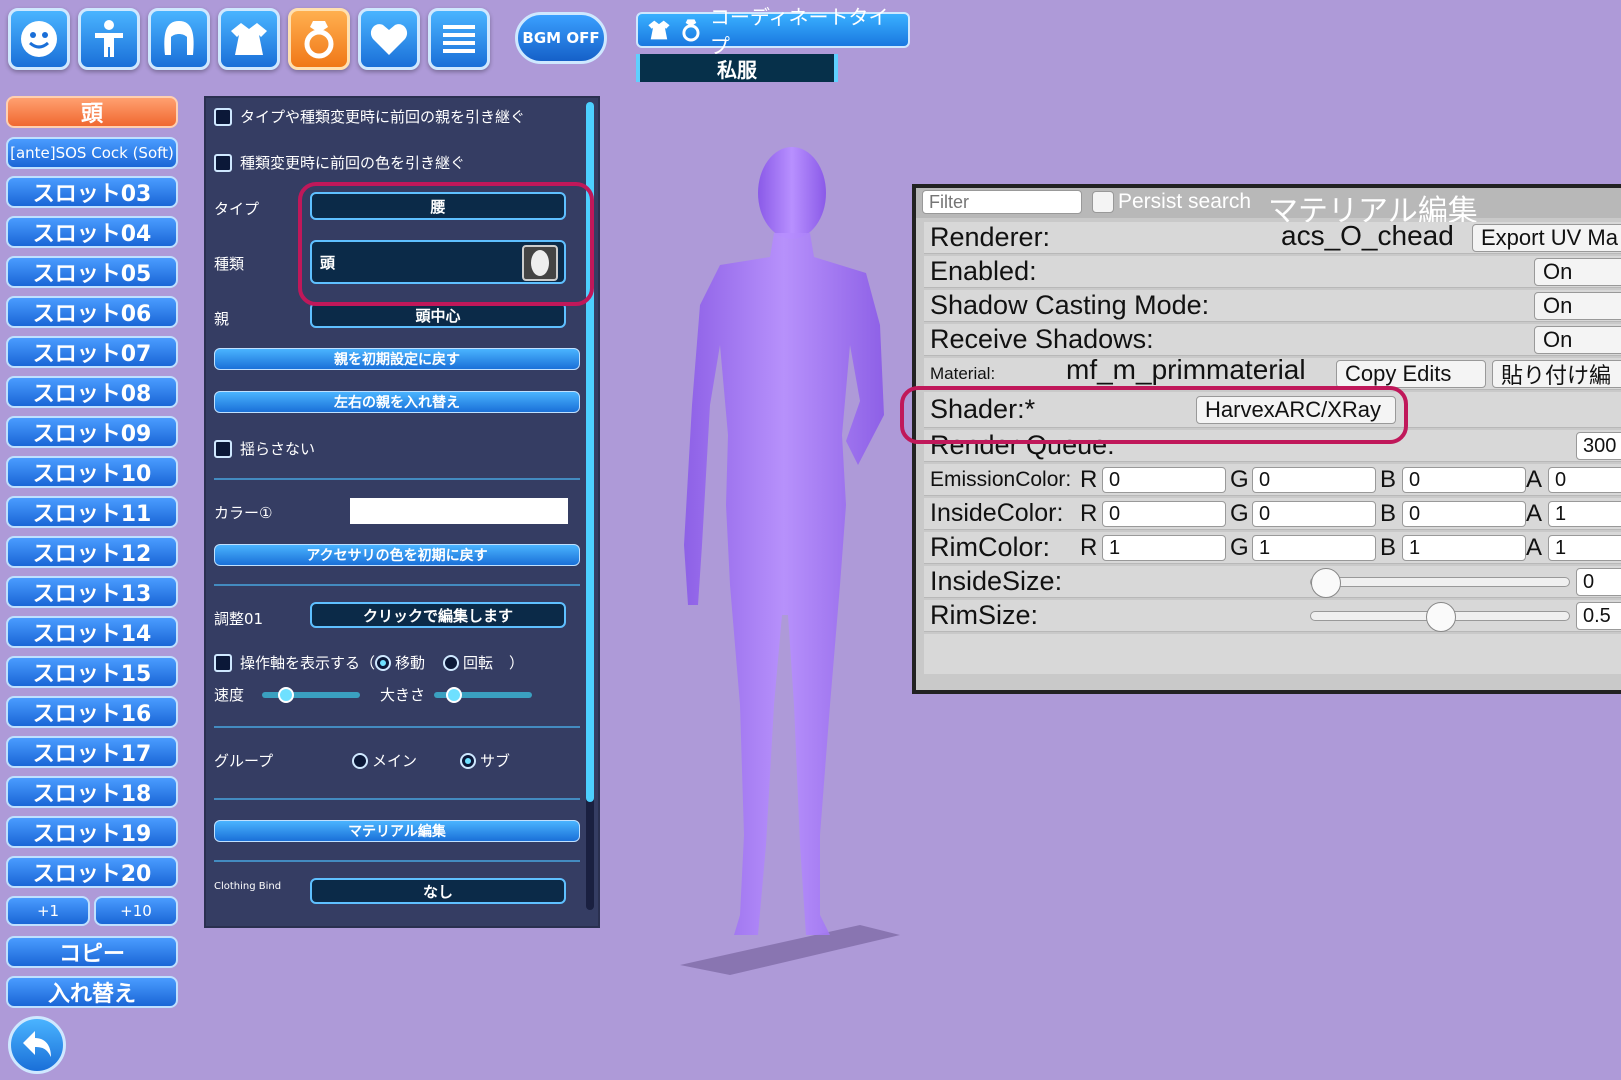 The width and height of the screenshot is (1621, 1080). What do you see at coordinates (397, 555) in the screenshot?
I see `reset-color-button: アクセサリの色を初期に戻す` at bounding box center [397, 555].